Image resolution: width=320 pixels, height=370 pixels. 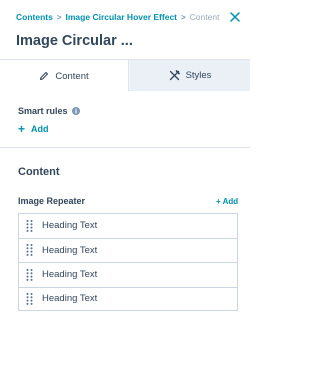 What do you see at coordinates (39, 172) in the screenshot?
I see `content-heading: Content` at bounding box center [39, 172].